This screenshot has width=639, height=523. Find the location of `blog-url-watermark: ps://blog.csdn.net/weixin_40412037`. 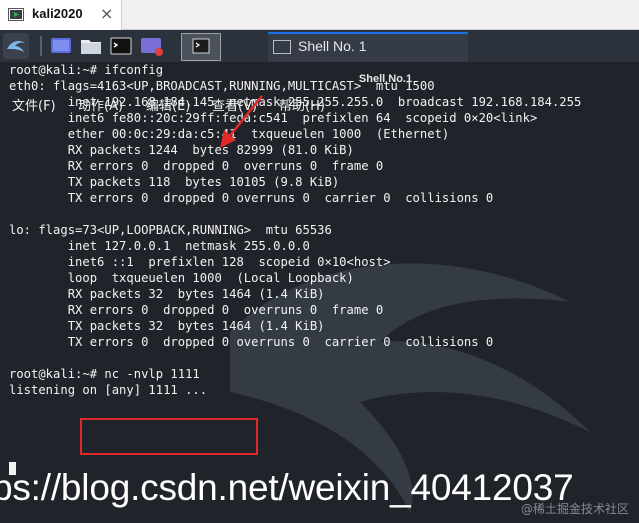

blog-url-watermark: ps://blog.csdn.net/weixin_40412037 is located at coordinates (287, 487).